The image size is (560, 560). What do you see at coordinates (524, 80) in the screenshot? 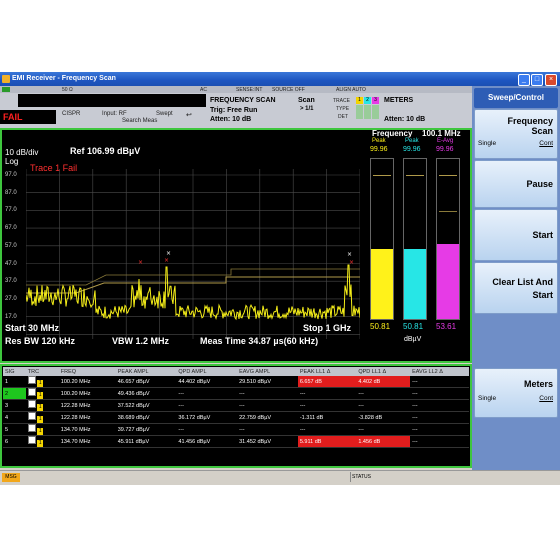
I see `minimize-button: _` at bounding box center [524, 80].